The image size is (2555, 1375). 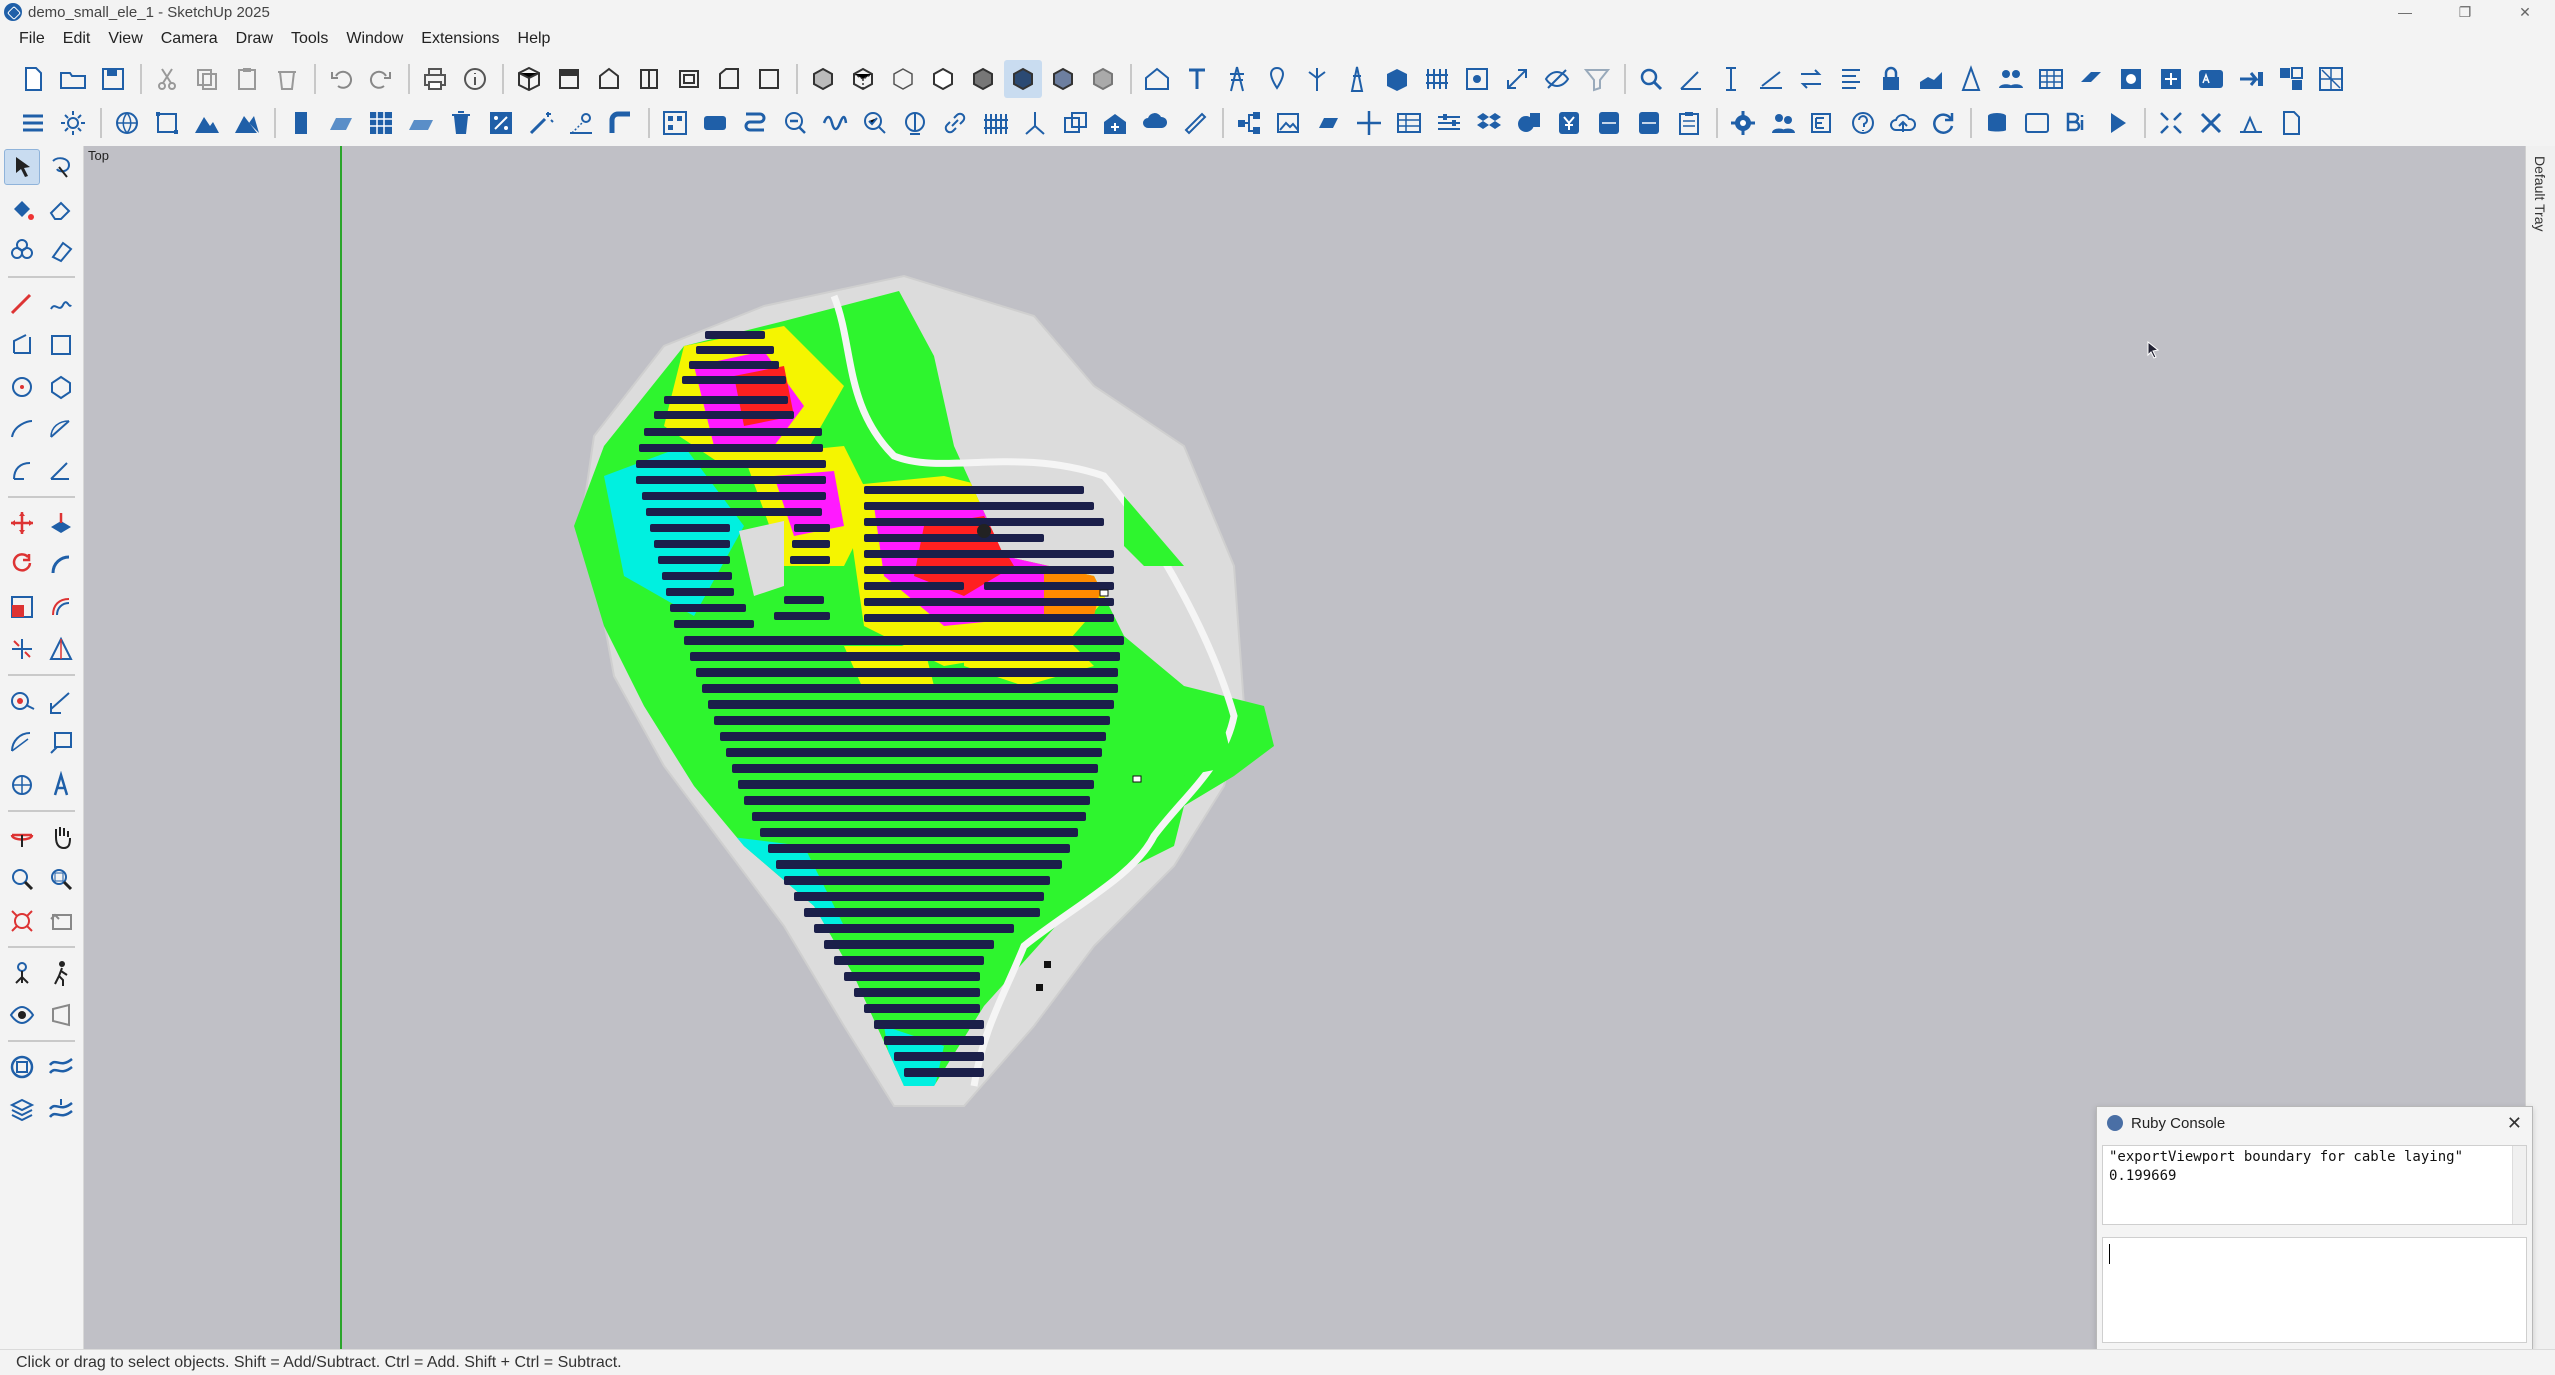 What do you see at coordinates (61, 837) in the screenshot?
I see `pan-hand-icon` at bounding box center [61, 837].